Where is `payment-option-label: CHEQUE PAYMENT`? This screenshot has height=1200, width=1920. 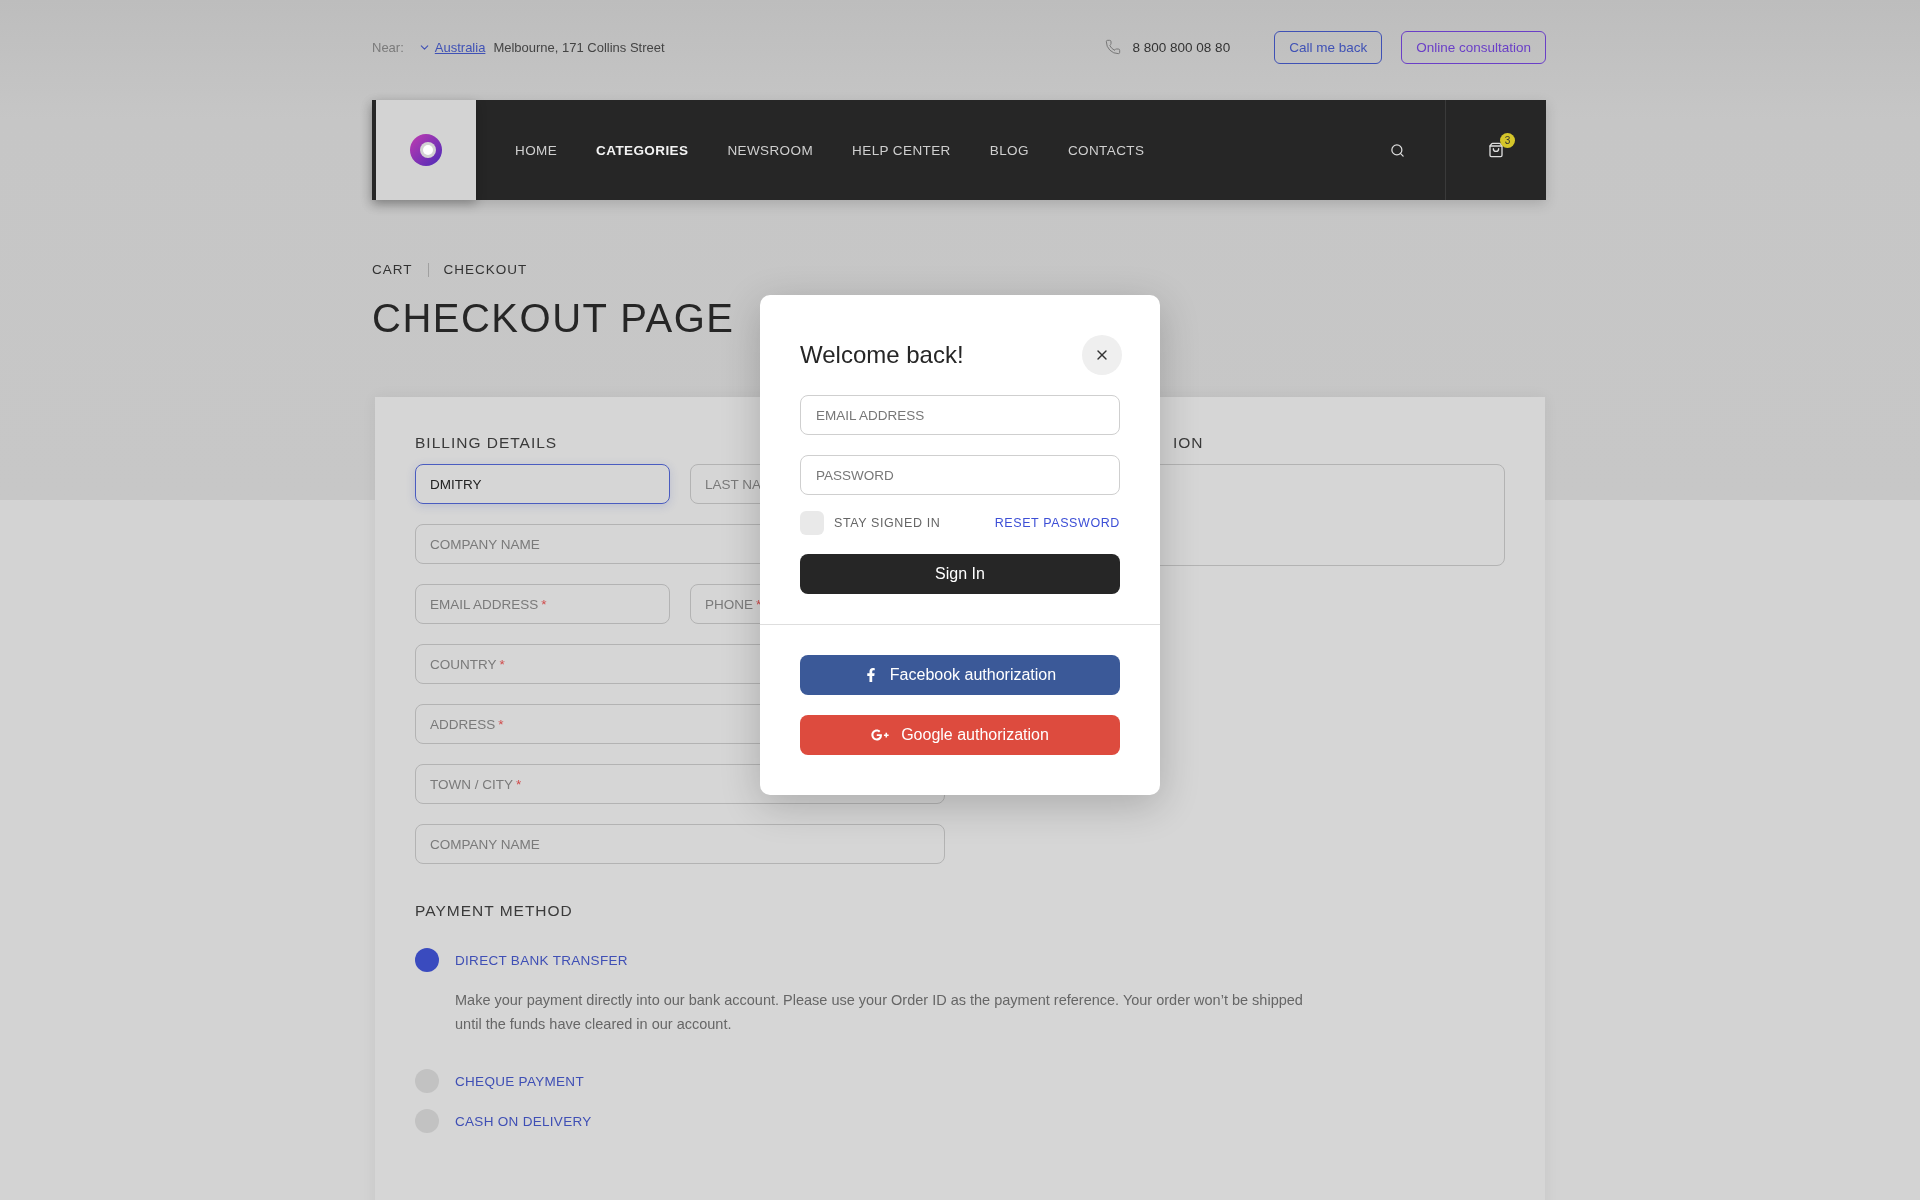
payment-option-label: CHEQUE PAYMENT is located at coordinates (519, 1081).